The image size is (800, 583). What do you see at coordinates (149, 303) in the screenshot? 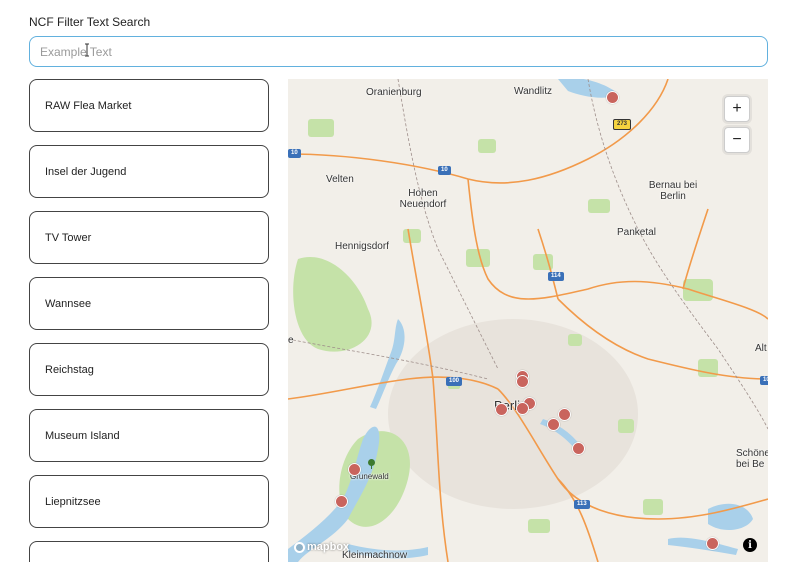
I see `list-item: Wannsee` at bounding box center [149, 303].